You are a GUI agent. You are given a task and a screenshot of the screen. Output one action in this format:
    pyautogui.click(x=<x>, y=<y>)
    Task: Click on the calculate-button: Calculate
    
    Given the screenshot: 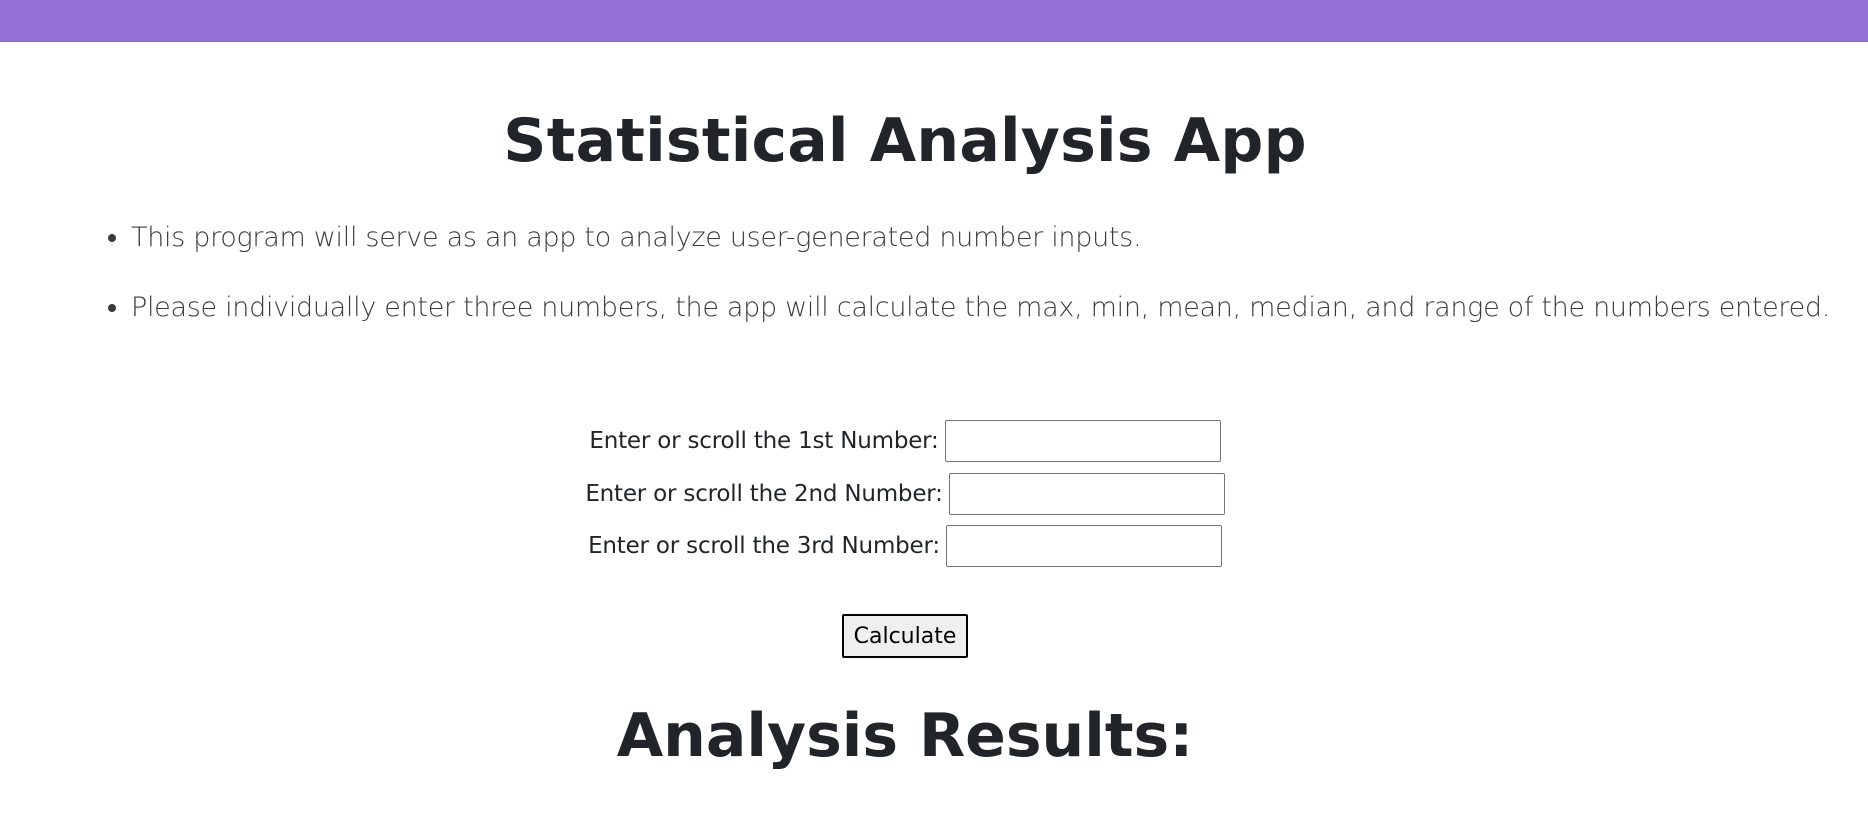 What is the action you would take?
    pyautogui.click(x=905, y=636)
    